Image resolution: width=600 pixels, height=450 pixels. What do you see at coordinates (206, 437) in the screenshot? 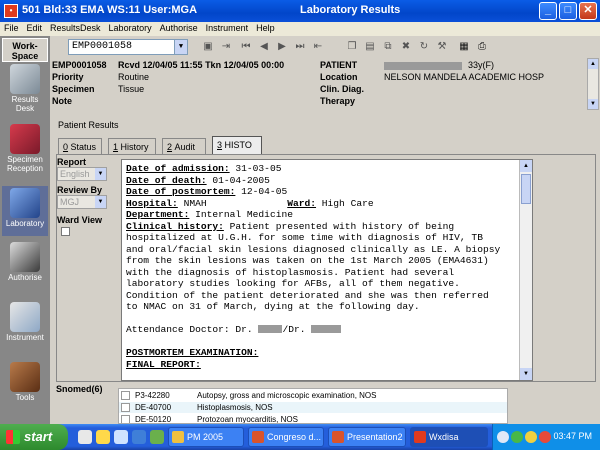
I see `task-pm-2005: PM 2005` at bounding box center [206, 437].